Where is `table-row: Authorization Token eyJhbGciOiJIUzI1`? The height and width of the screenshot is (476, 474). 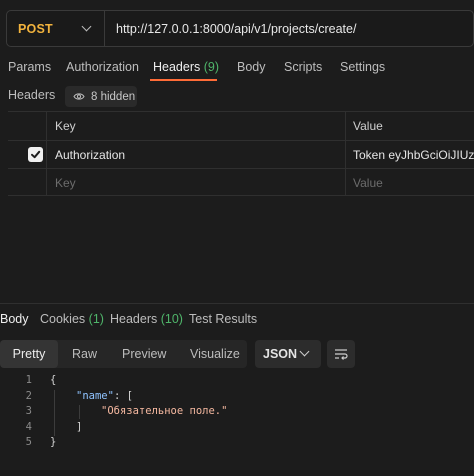 table-row: Authorization Token eyJhbGciOiJIUzI1 is located at coordinates (241, 154).